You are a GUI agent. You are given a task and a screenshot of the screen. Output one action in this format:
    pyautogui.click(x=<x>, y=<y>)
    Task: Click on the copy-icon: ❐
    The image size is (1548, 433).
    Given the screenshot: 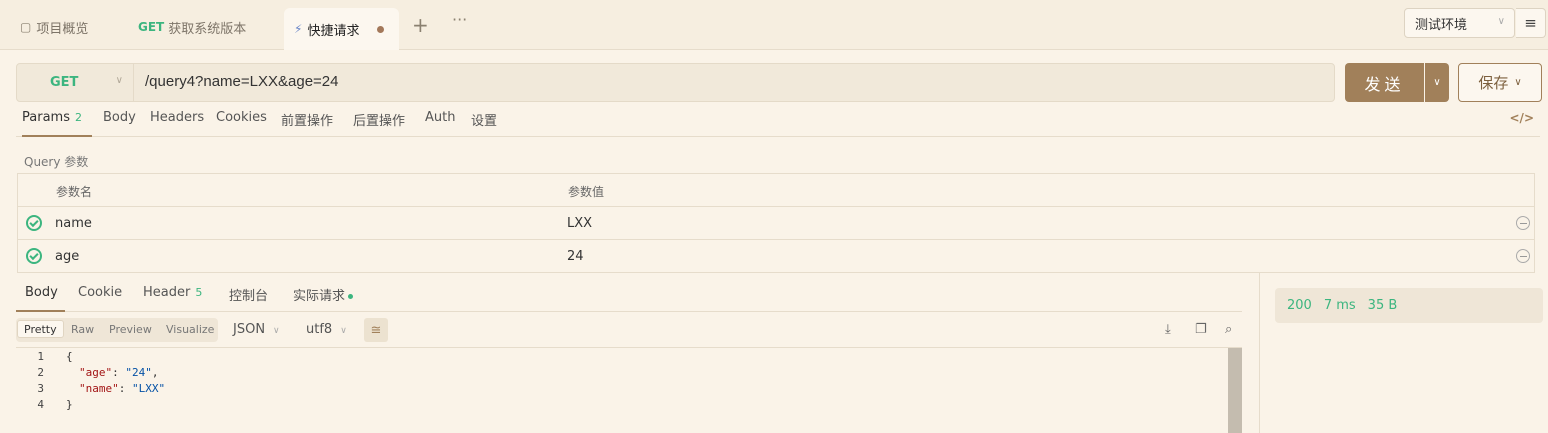 What is the action you would take?
    pyautogui.click(x=1201, y=329)
    